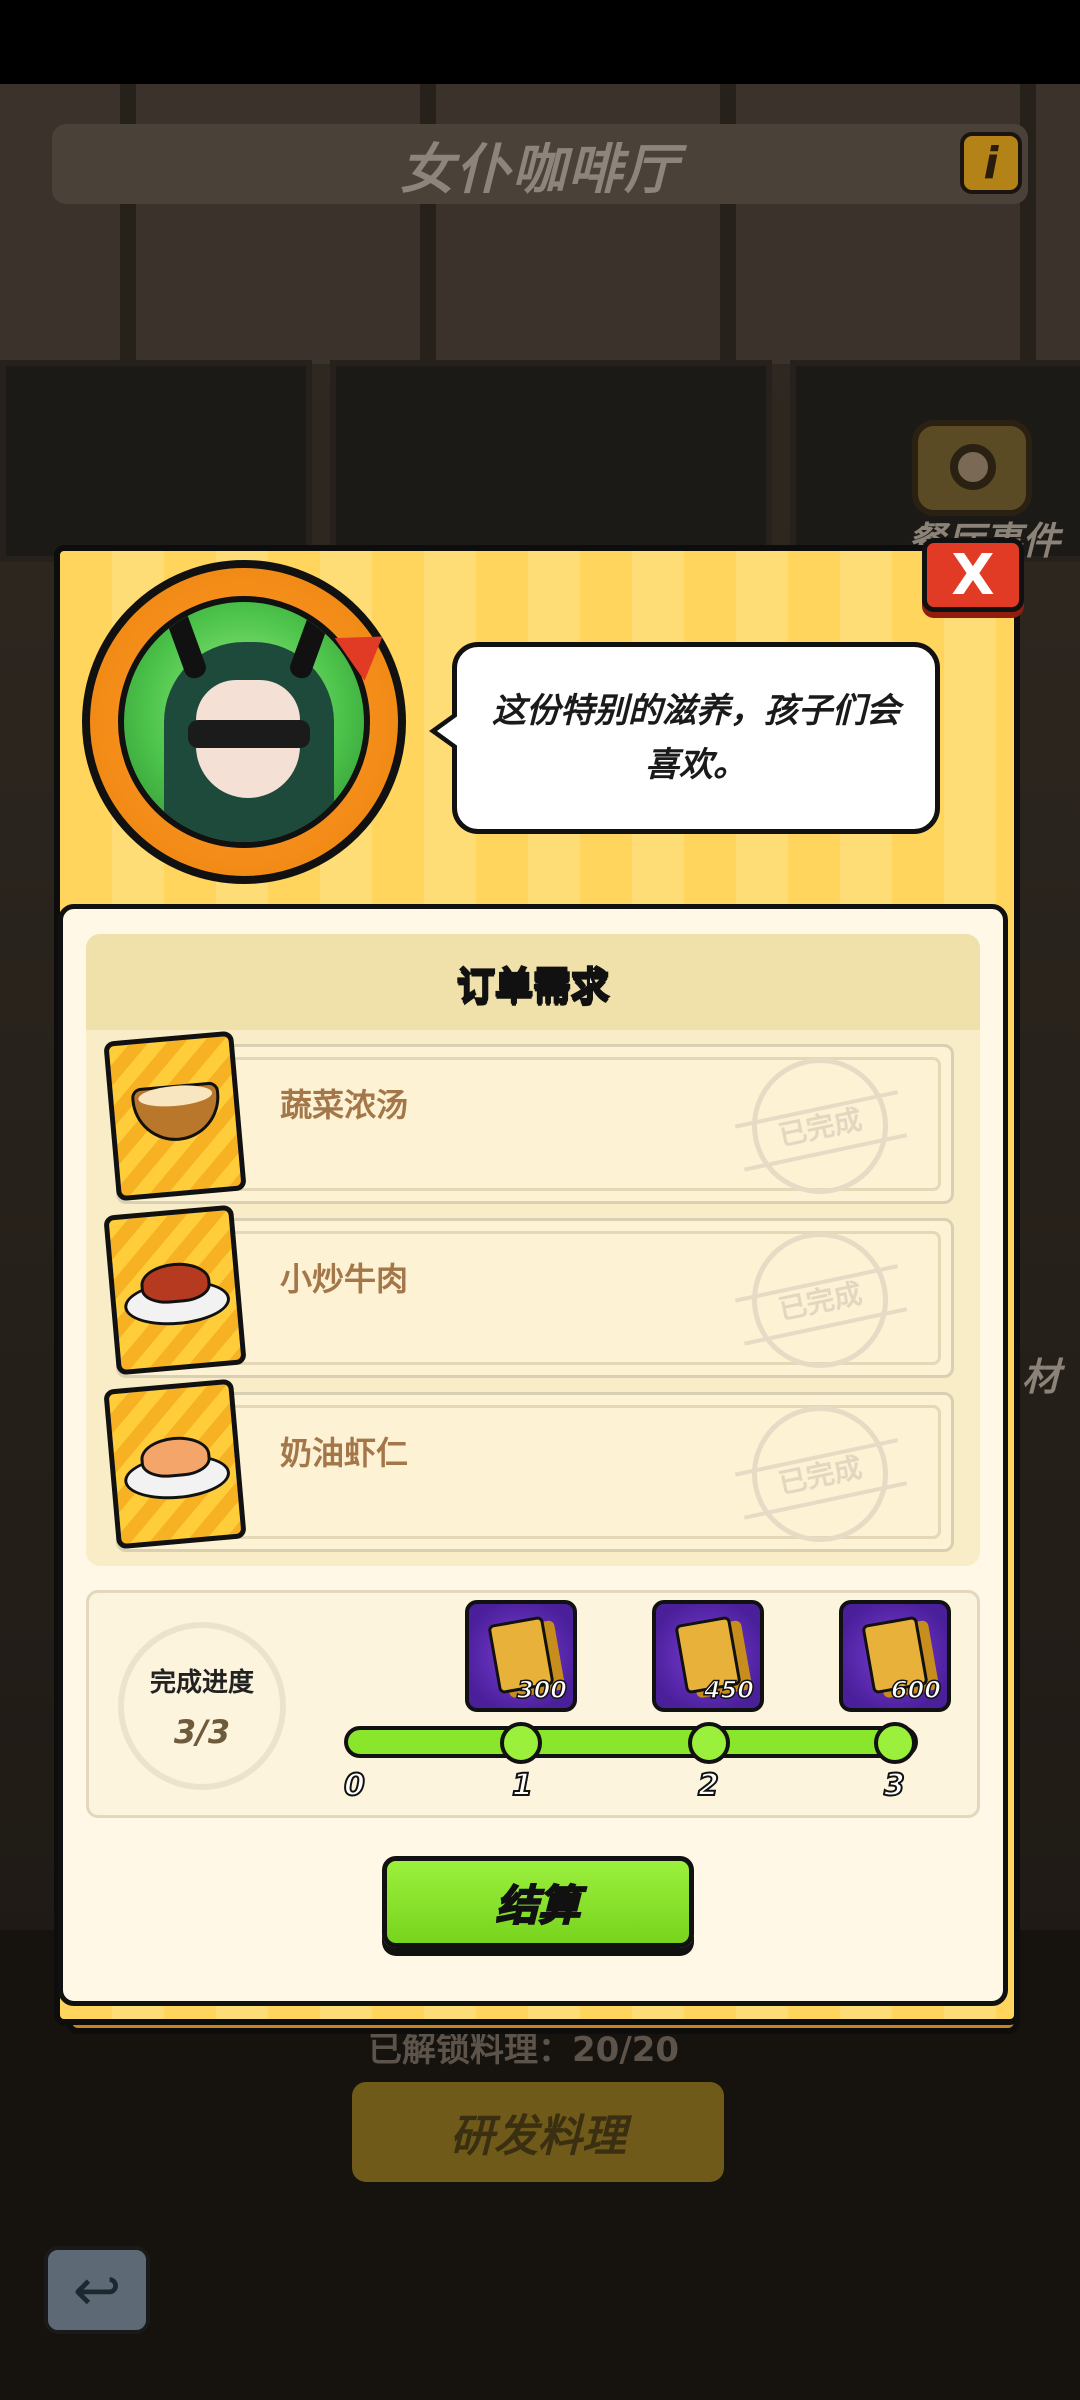  I want to click on settle-button: 结算, so click(538, 1902).